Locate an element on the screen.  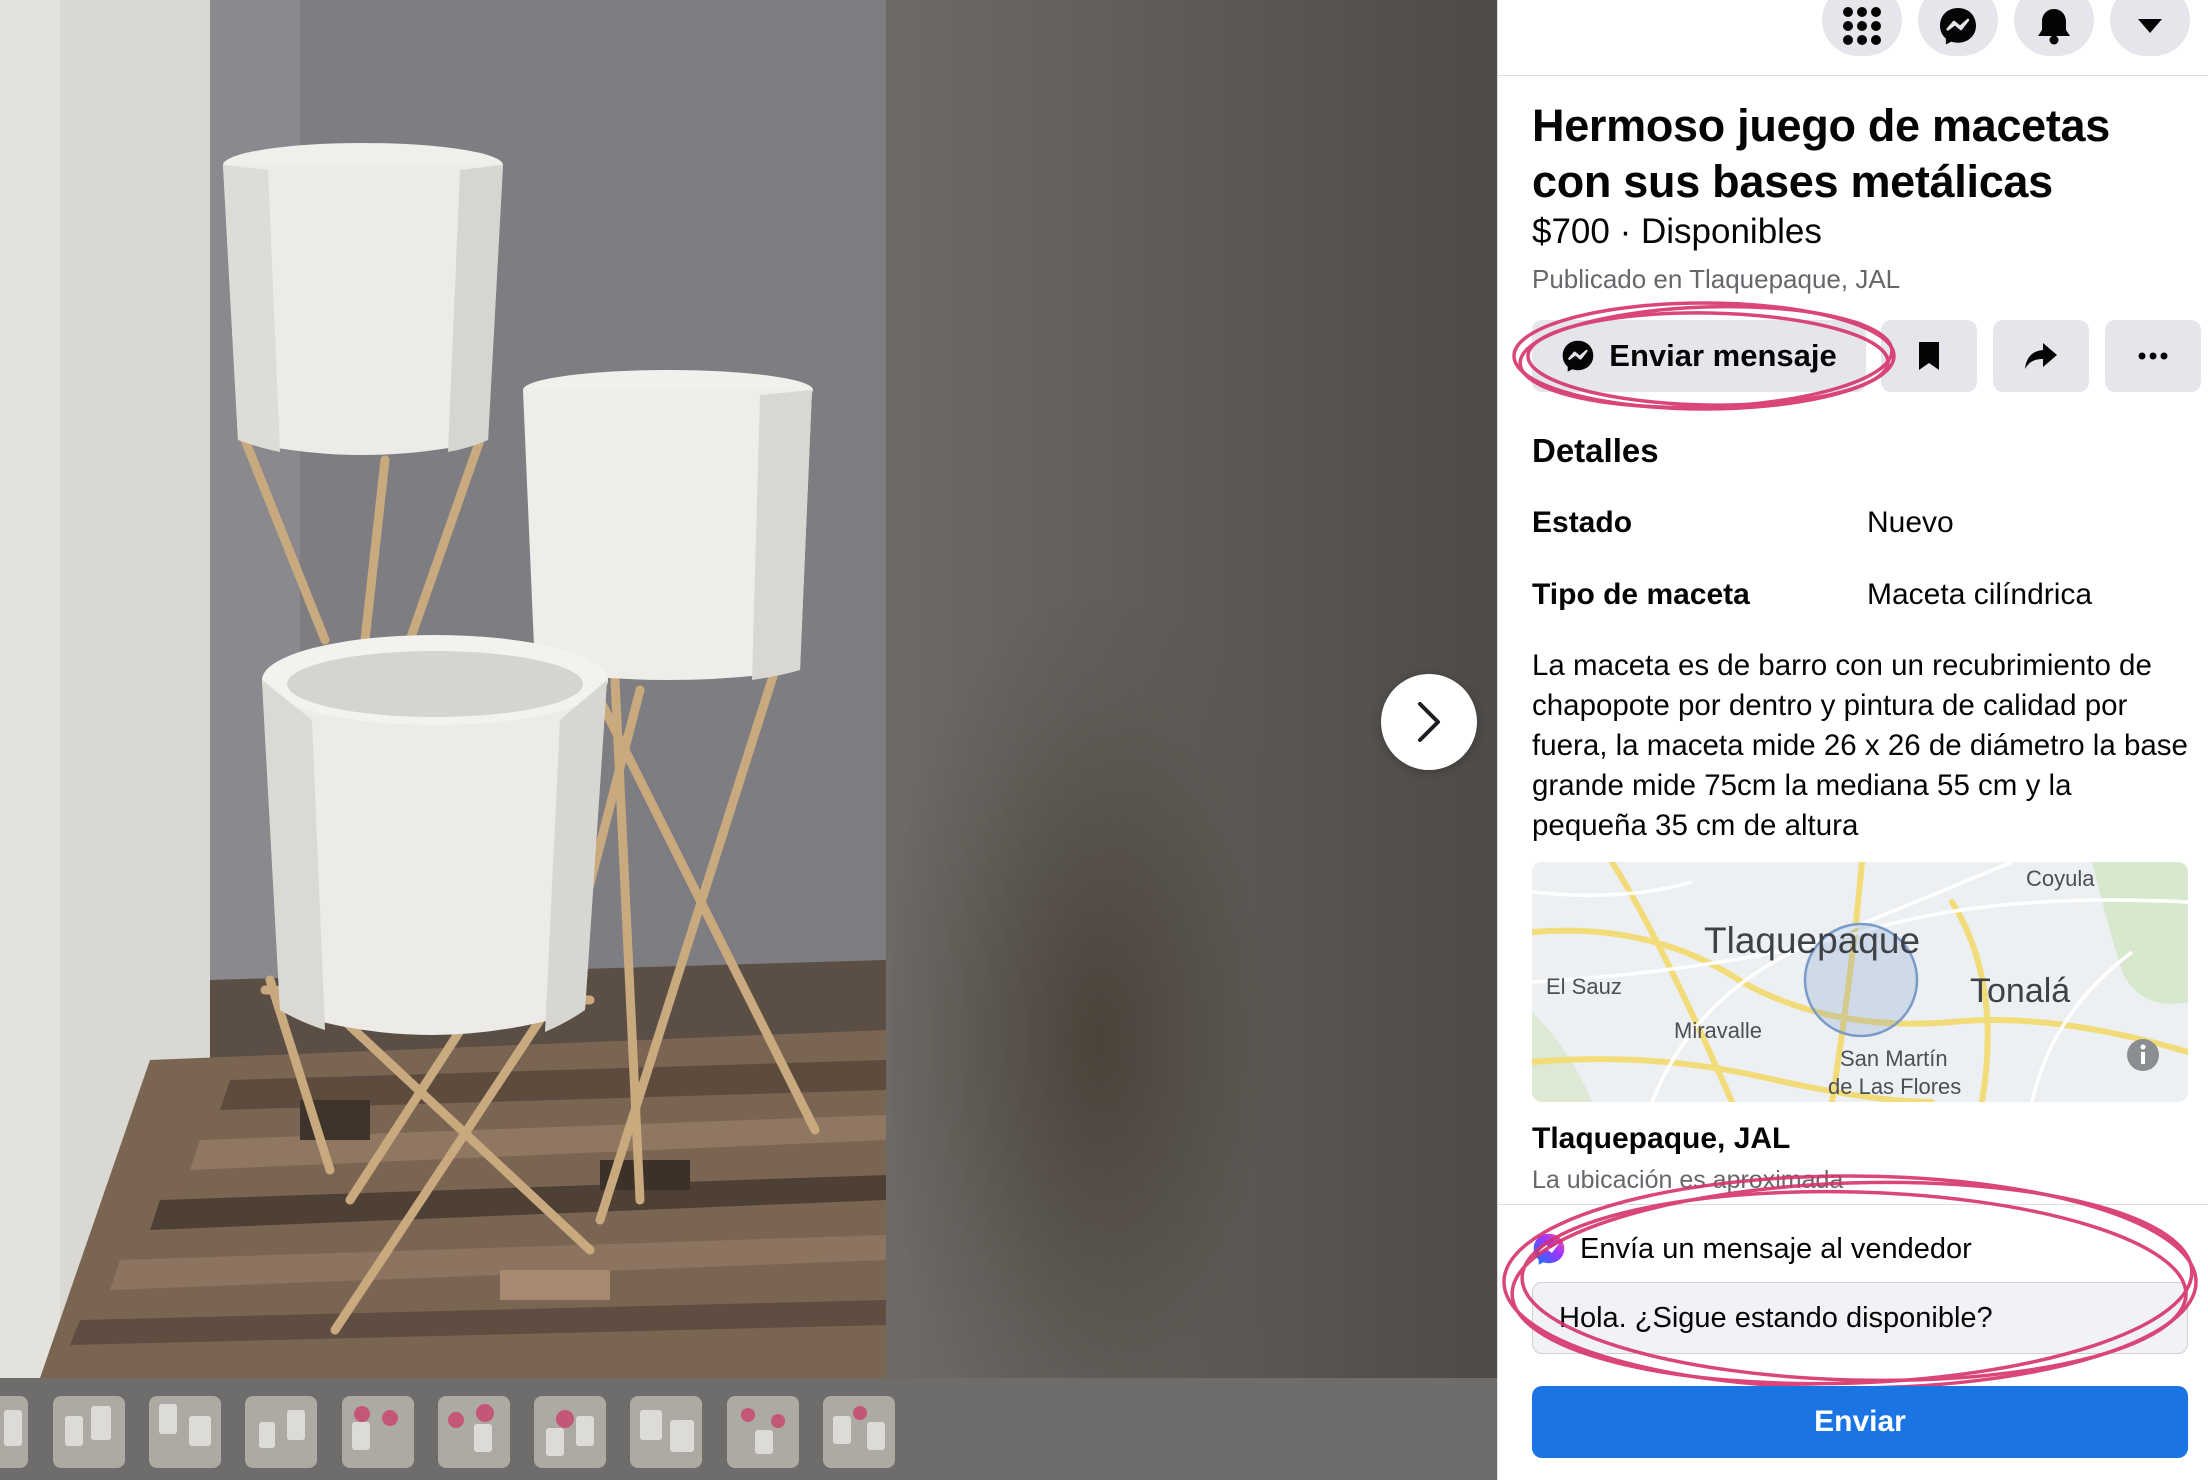
menu-button is located at coordinates (1862, 28).